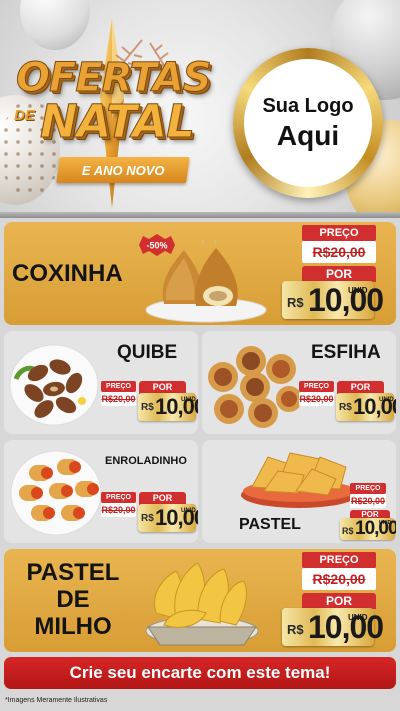 This screenshot has width=400, height=711. What do you see at coordinates (56, 493) in the screenshot?
I see `enroladinho-image` at bounding box center [56, 493].